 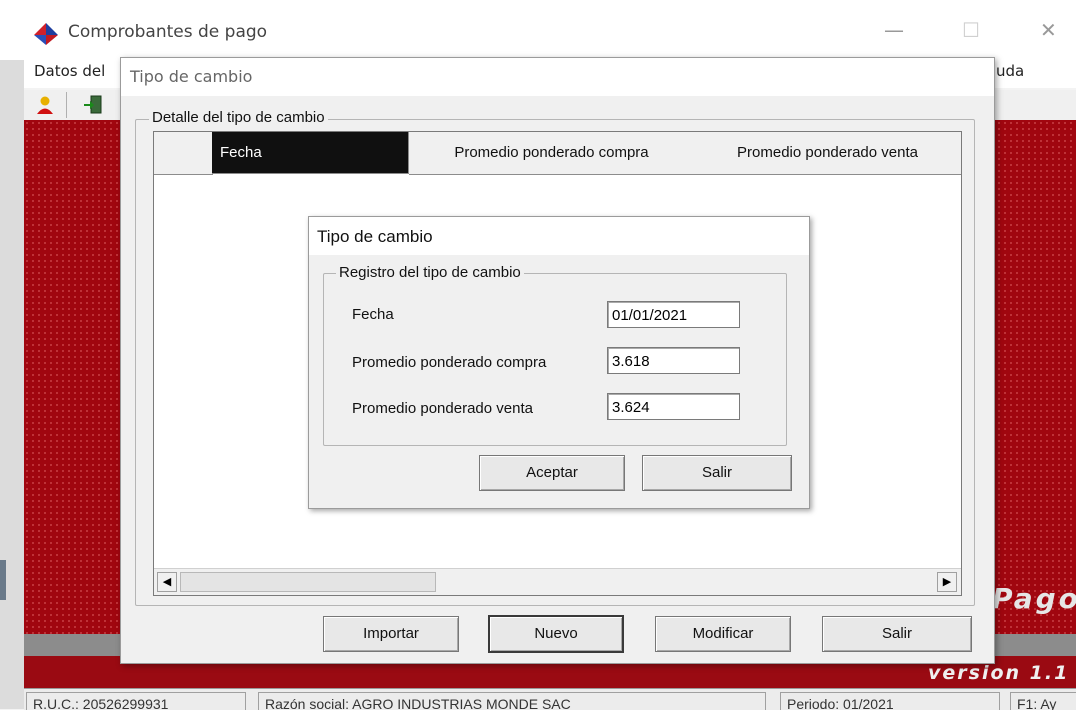 I want to click on scroll-right-icon: ▶, so click(x=947, y=582).